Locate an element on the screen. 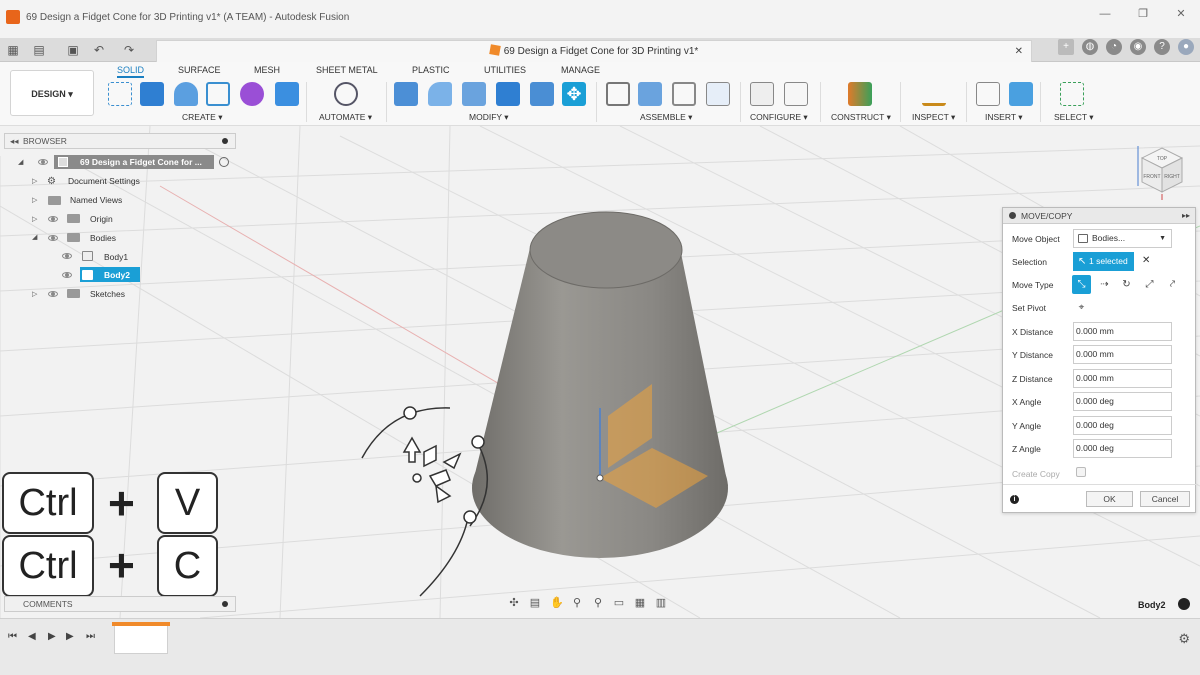 This screenshot has height=675, width=1200. minimize-icon: — is located at coordinates (1105, 15).